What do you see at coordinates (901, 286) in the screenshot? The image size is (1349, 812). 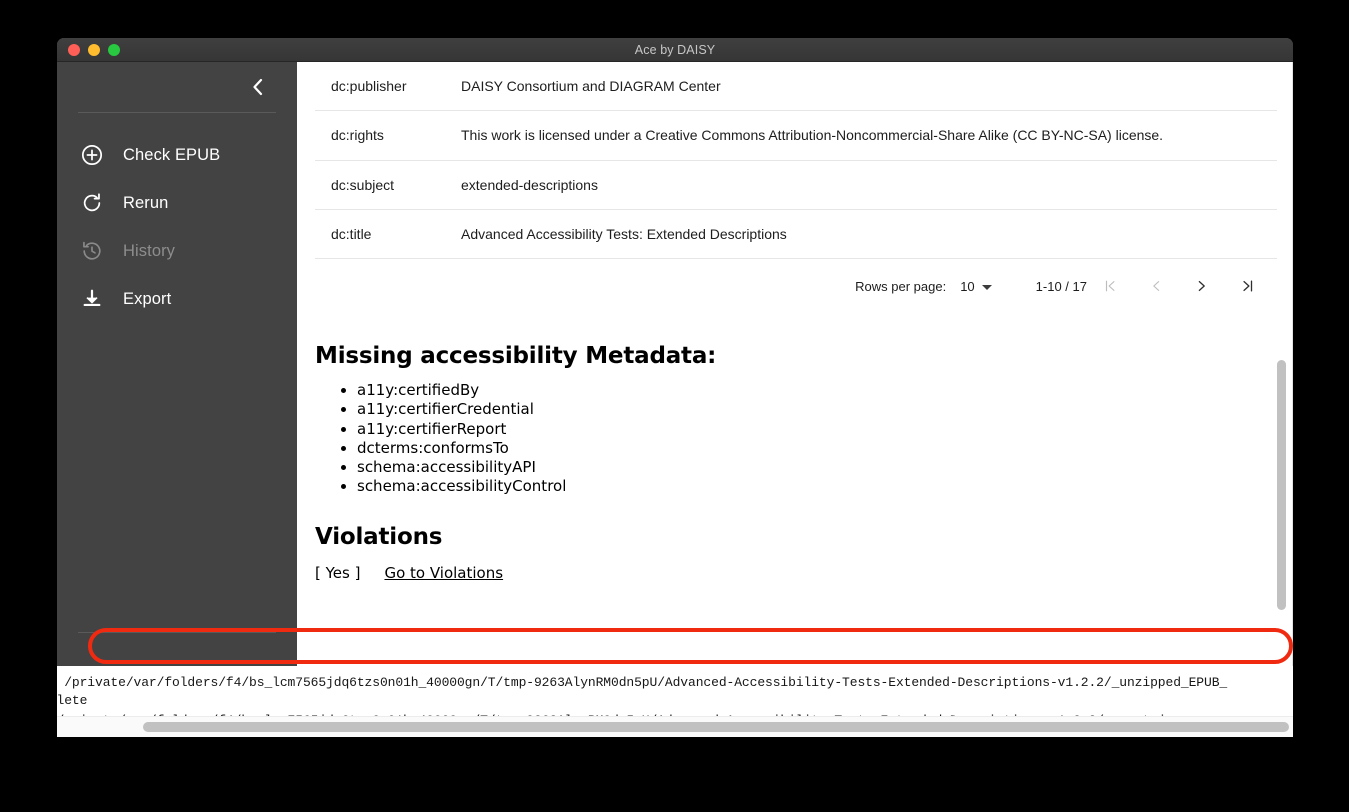 I see `rows-per-page-label: Rows per page:` at bounding box center [901, 286].